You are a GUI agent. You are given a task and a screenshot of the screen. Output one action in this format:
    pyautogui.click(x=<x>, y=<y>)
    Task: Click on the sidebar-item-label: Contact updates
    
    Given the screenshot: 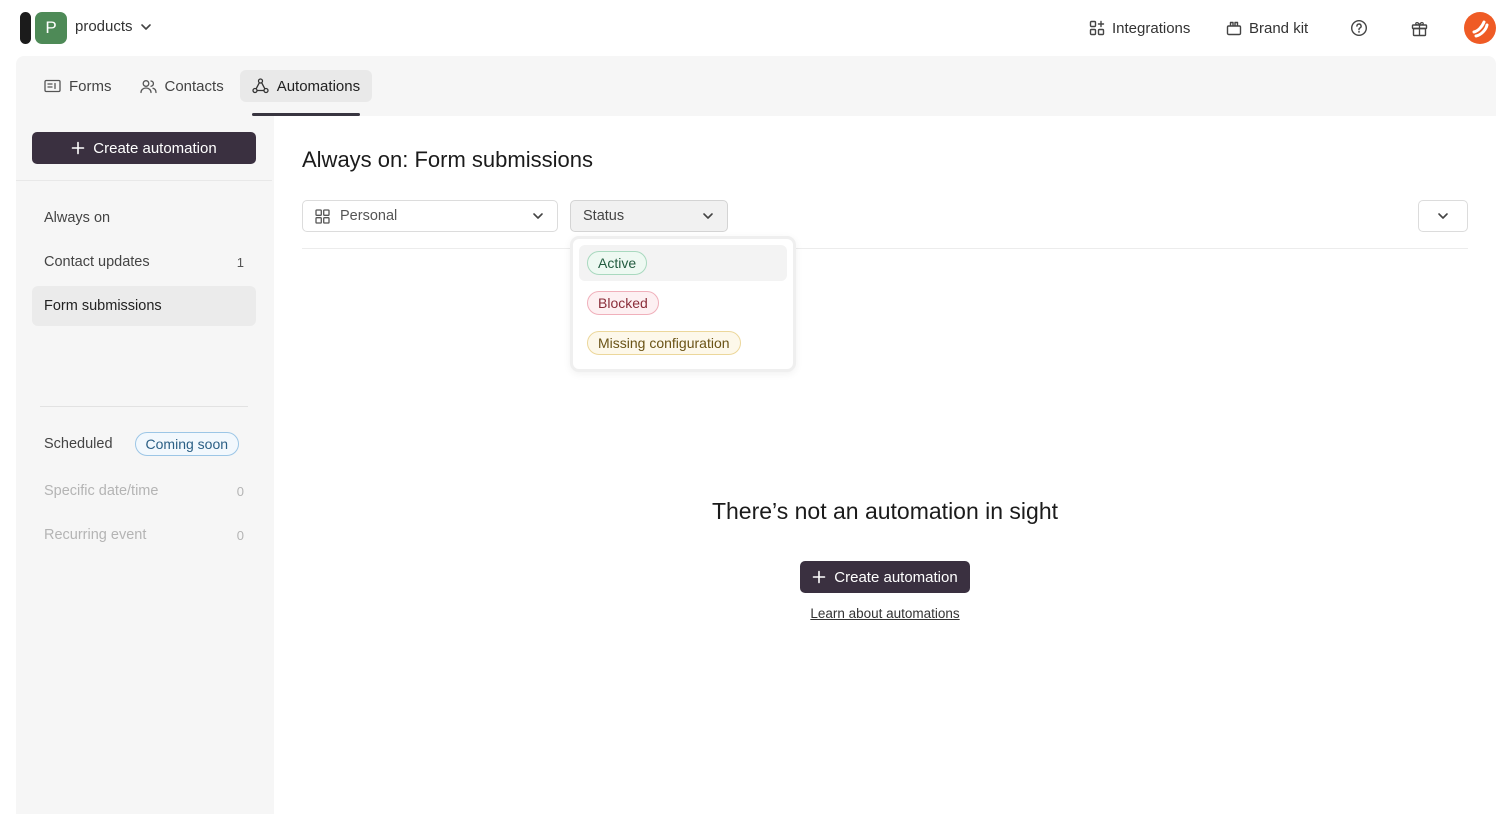 What is the action you would take?
    pyautogui.click(x=97, y=262)
    